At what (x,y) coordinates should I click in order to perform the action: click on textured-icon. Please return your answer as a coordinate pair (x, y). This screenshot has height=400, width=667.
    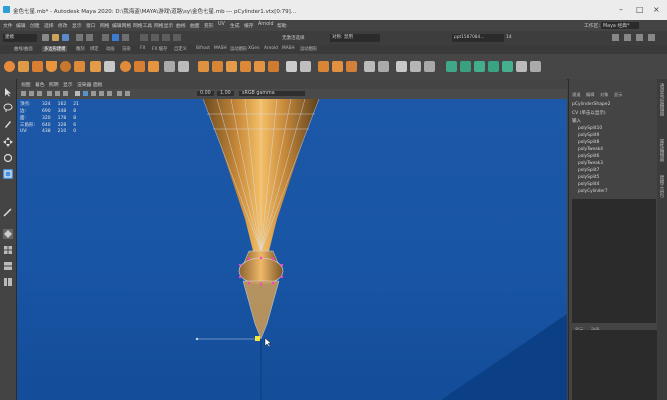
    Looking at the image, I should click on (93, 93).